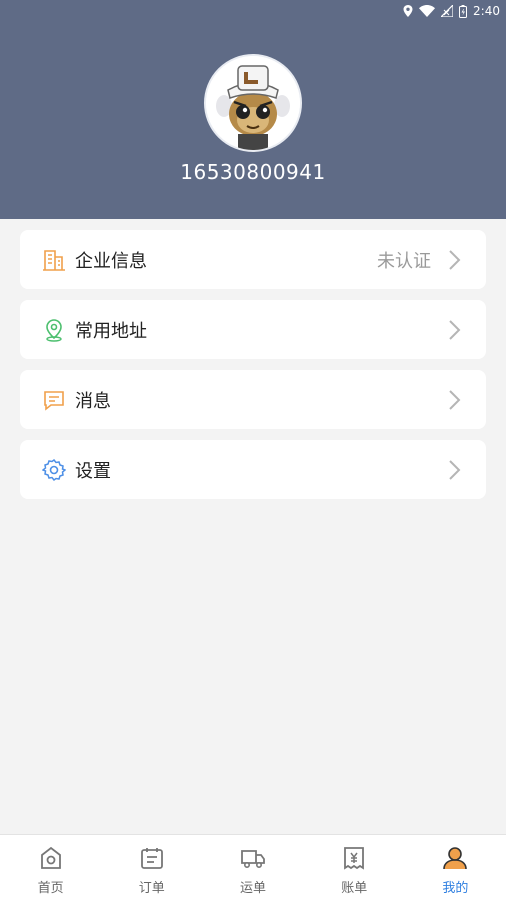  I want to click on tab-mine: 我的, so click(455, 867).